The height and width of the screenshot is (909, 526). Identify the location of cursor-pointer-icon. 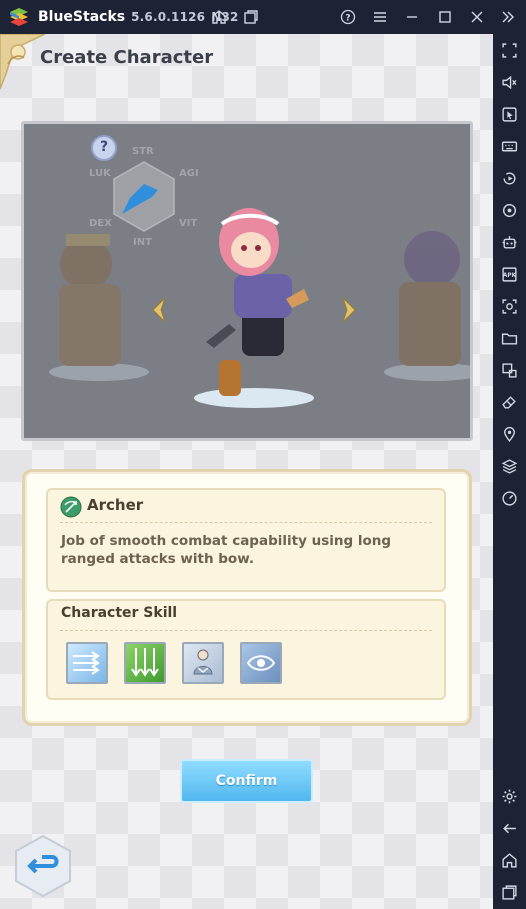
(509, 114).